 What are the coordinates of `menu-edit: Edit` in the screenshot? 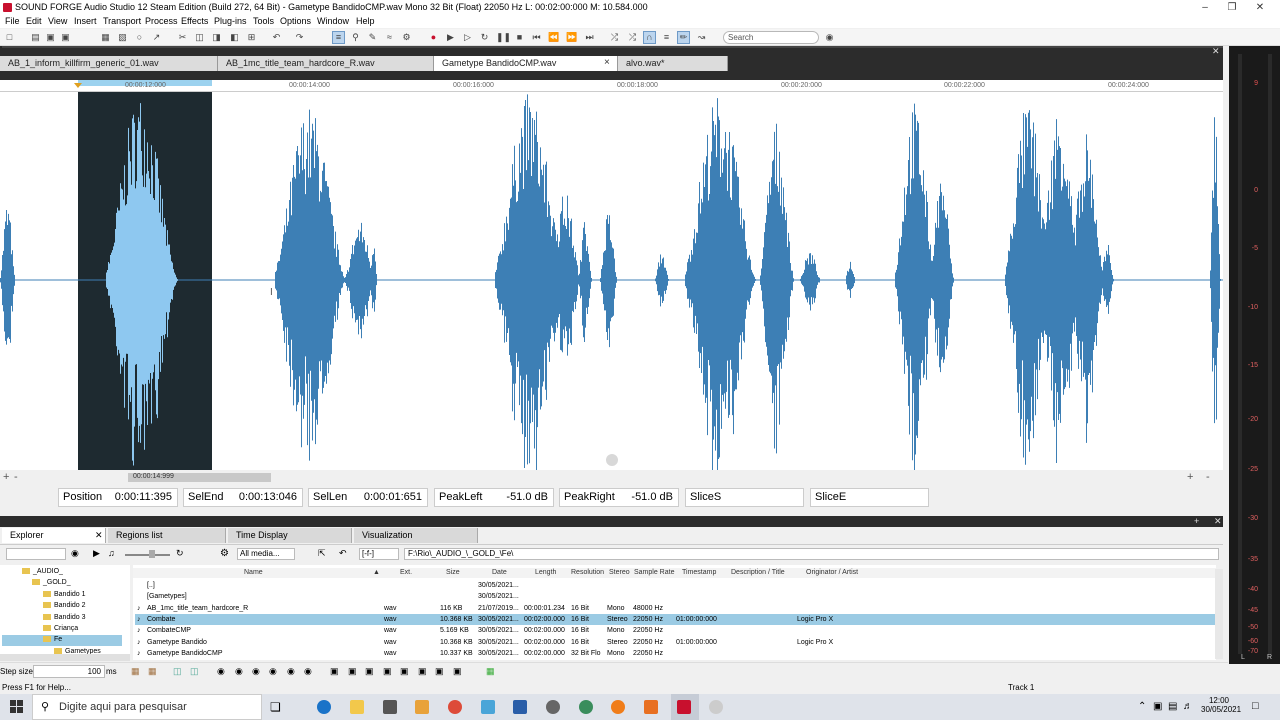 It's located at (34, 21).